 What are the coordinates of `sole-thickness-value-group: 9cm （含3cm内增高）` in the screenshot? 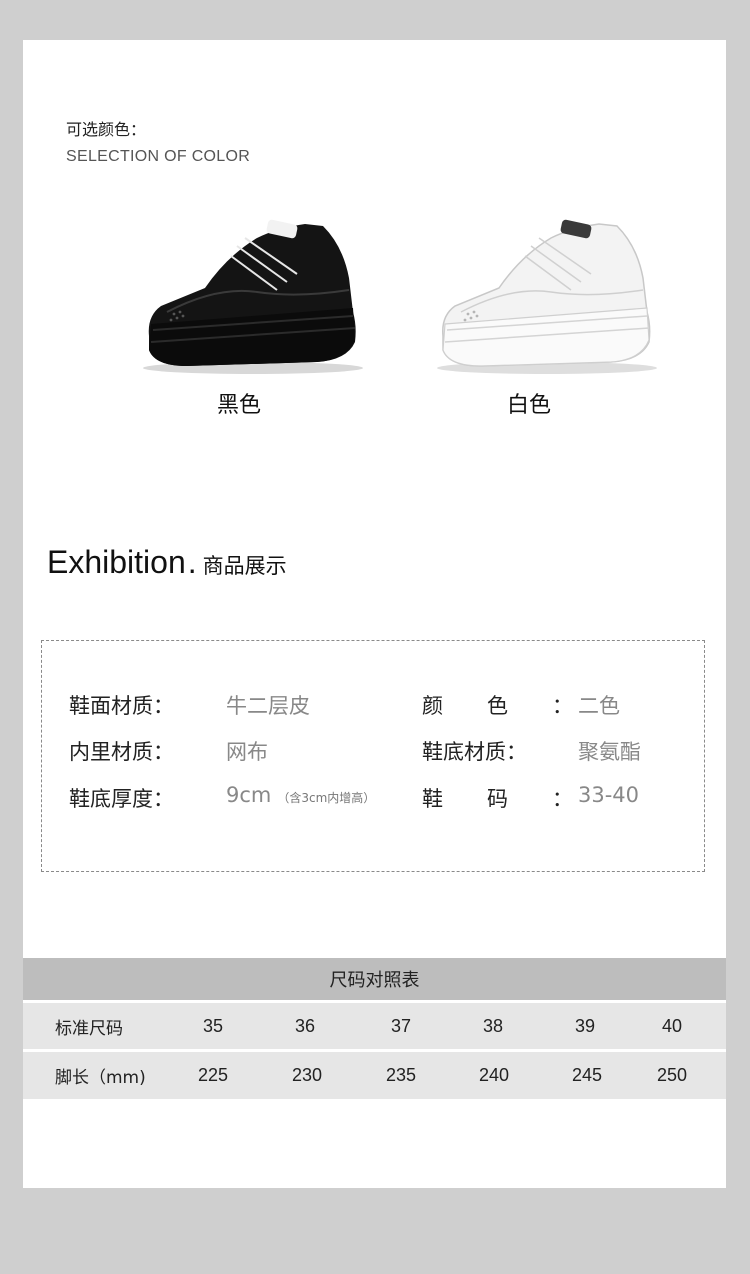 It's located at (300, 795).